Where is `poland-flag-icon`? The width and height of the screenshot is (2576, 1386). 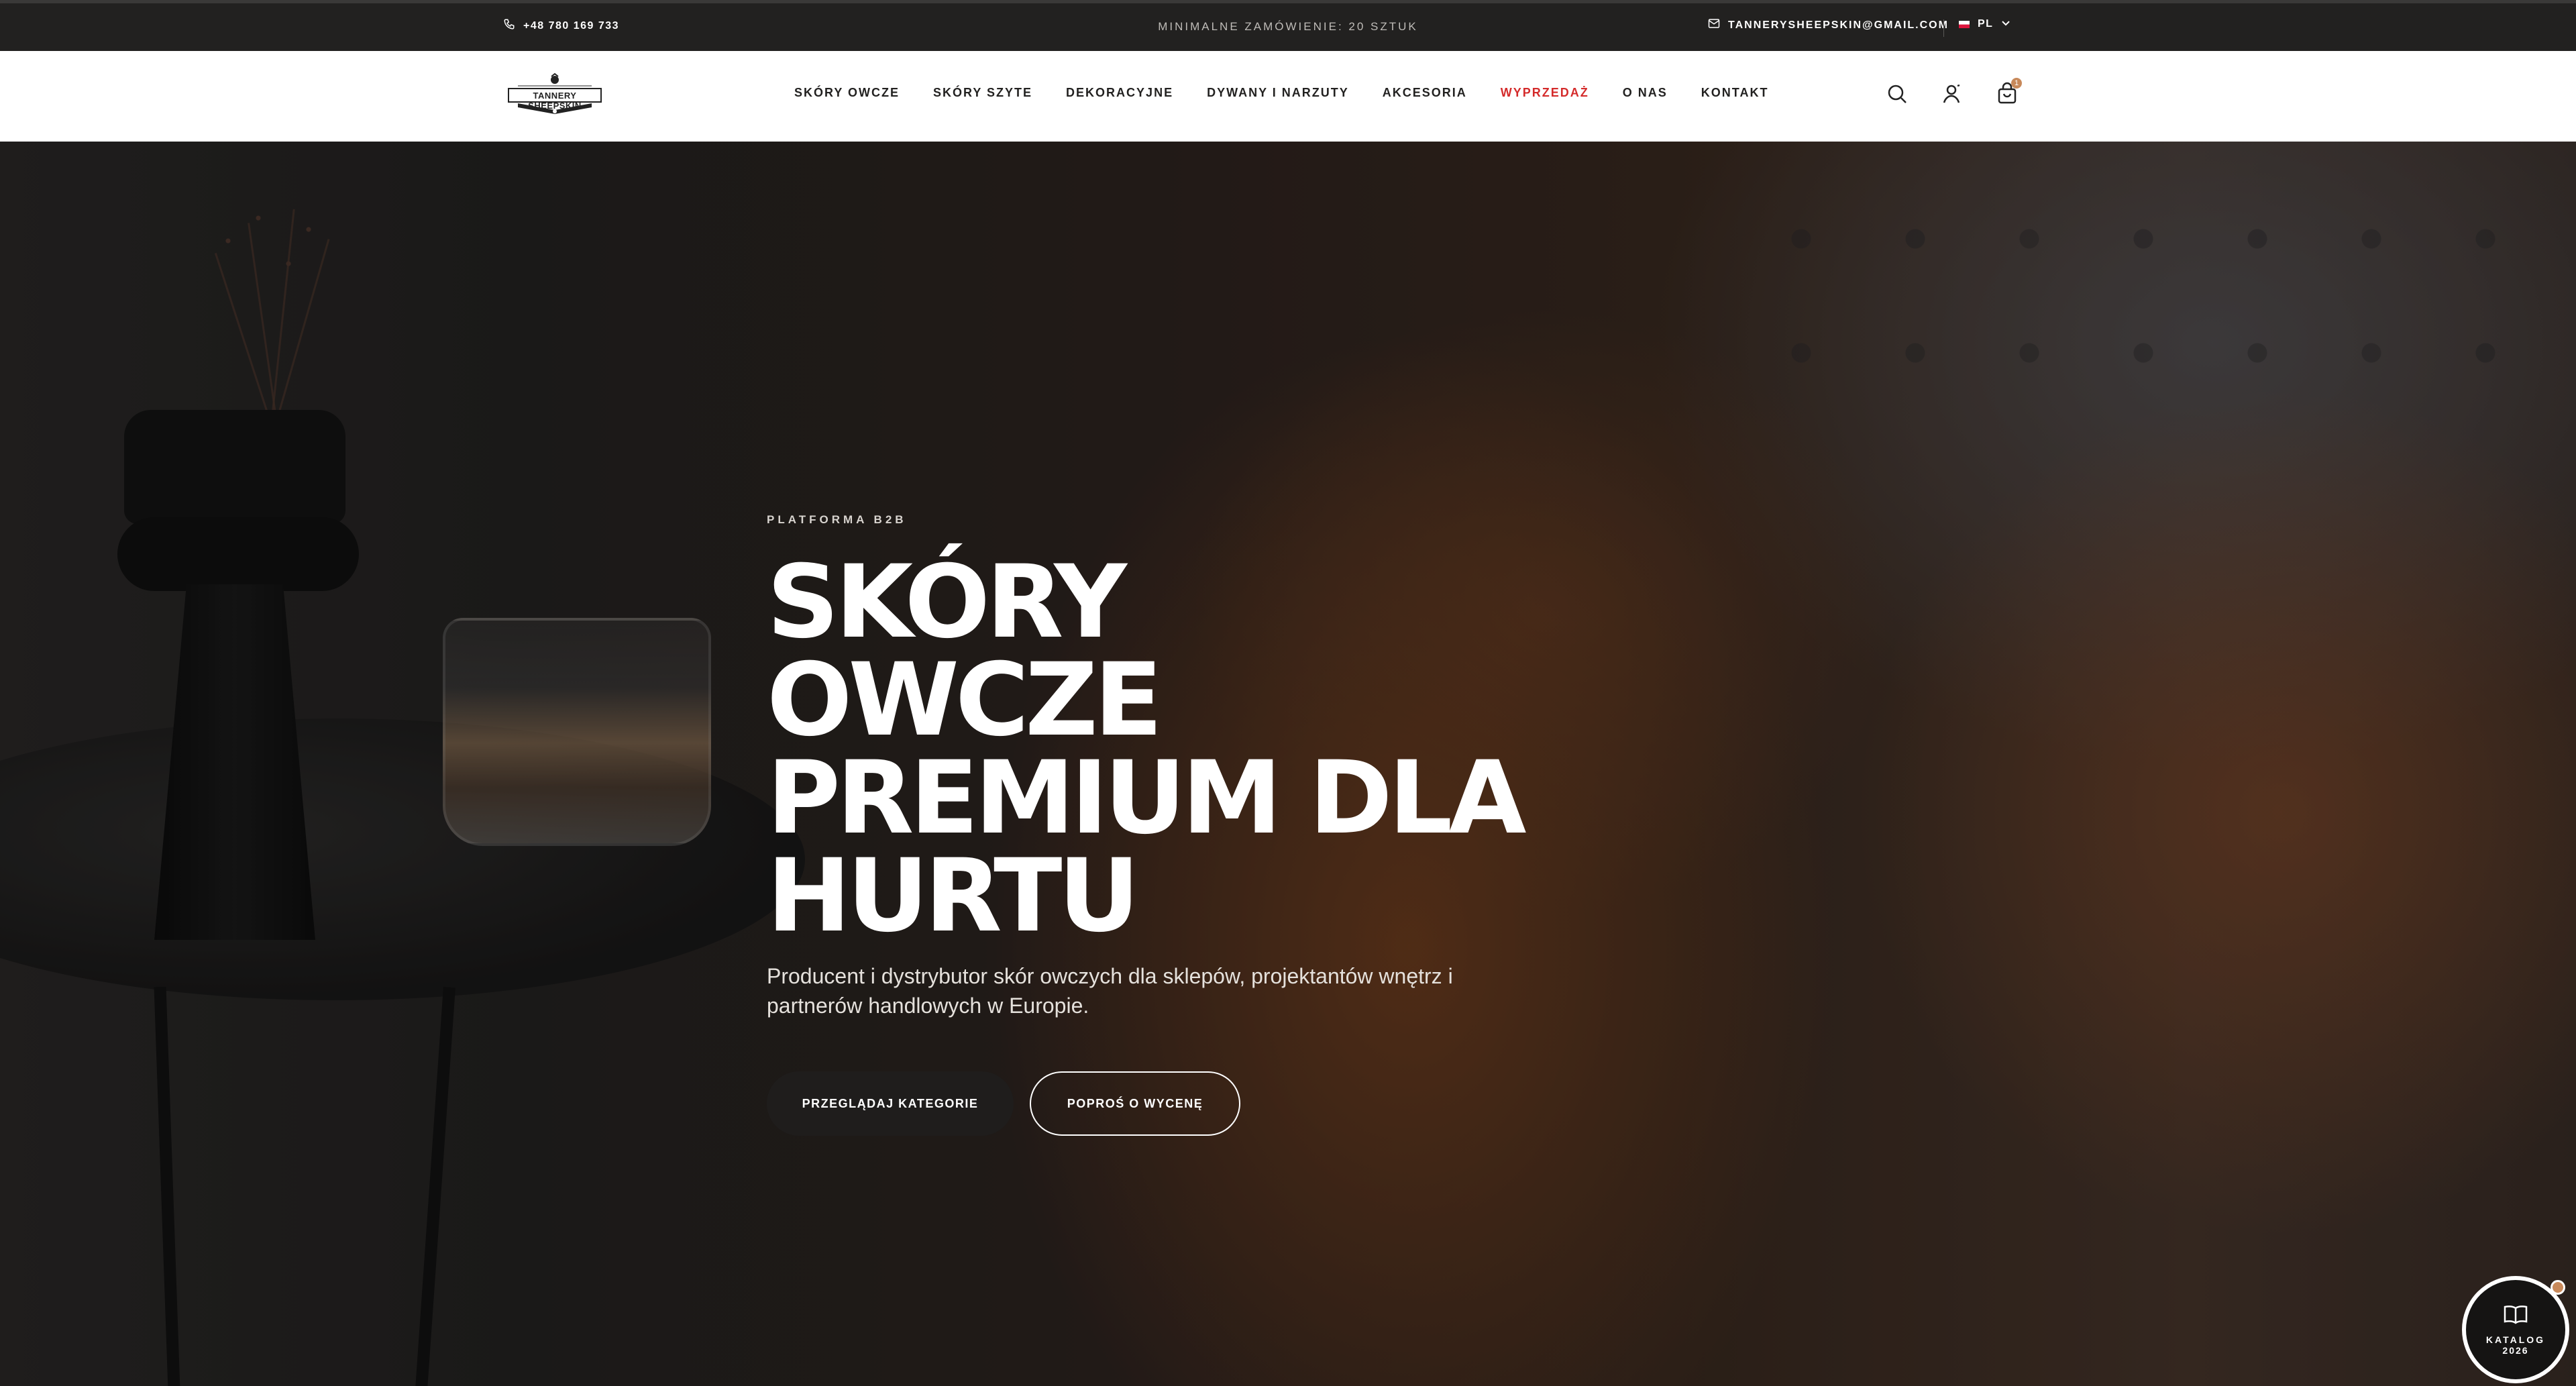 poland-flag-icon is located at coordinates (1964, 24).